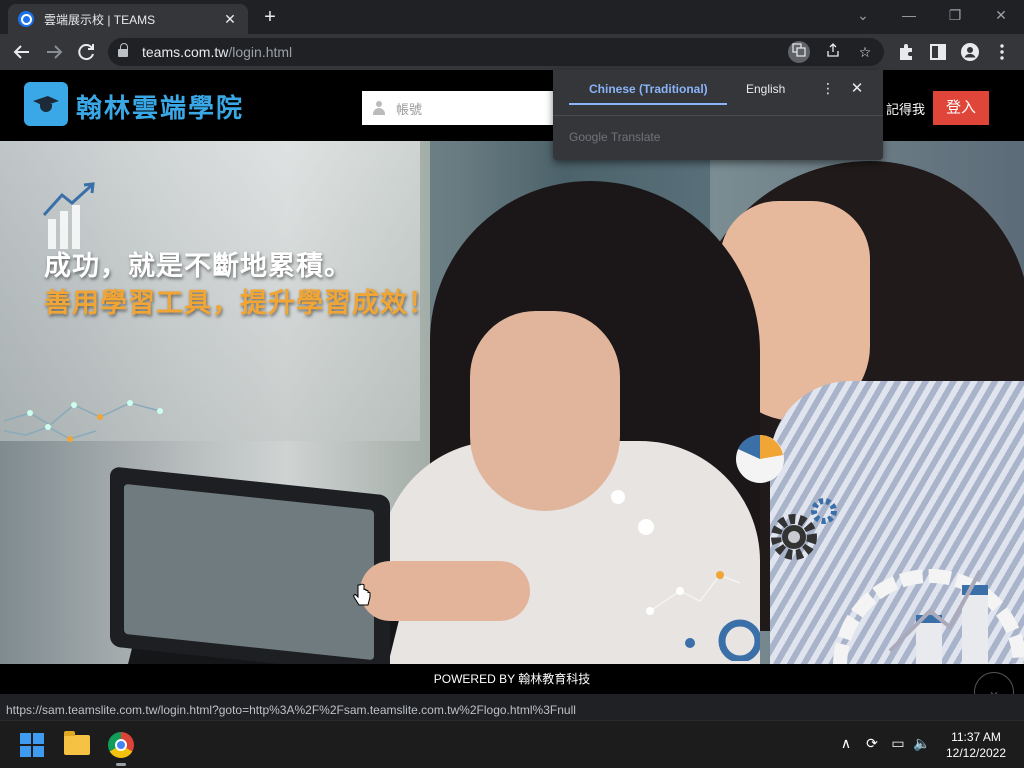 This screenshot has width=1024, height=768. I want to click on arrow-right-icon, so click(55, 52).